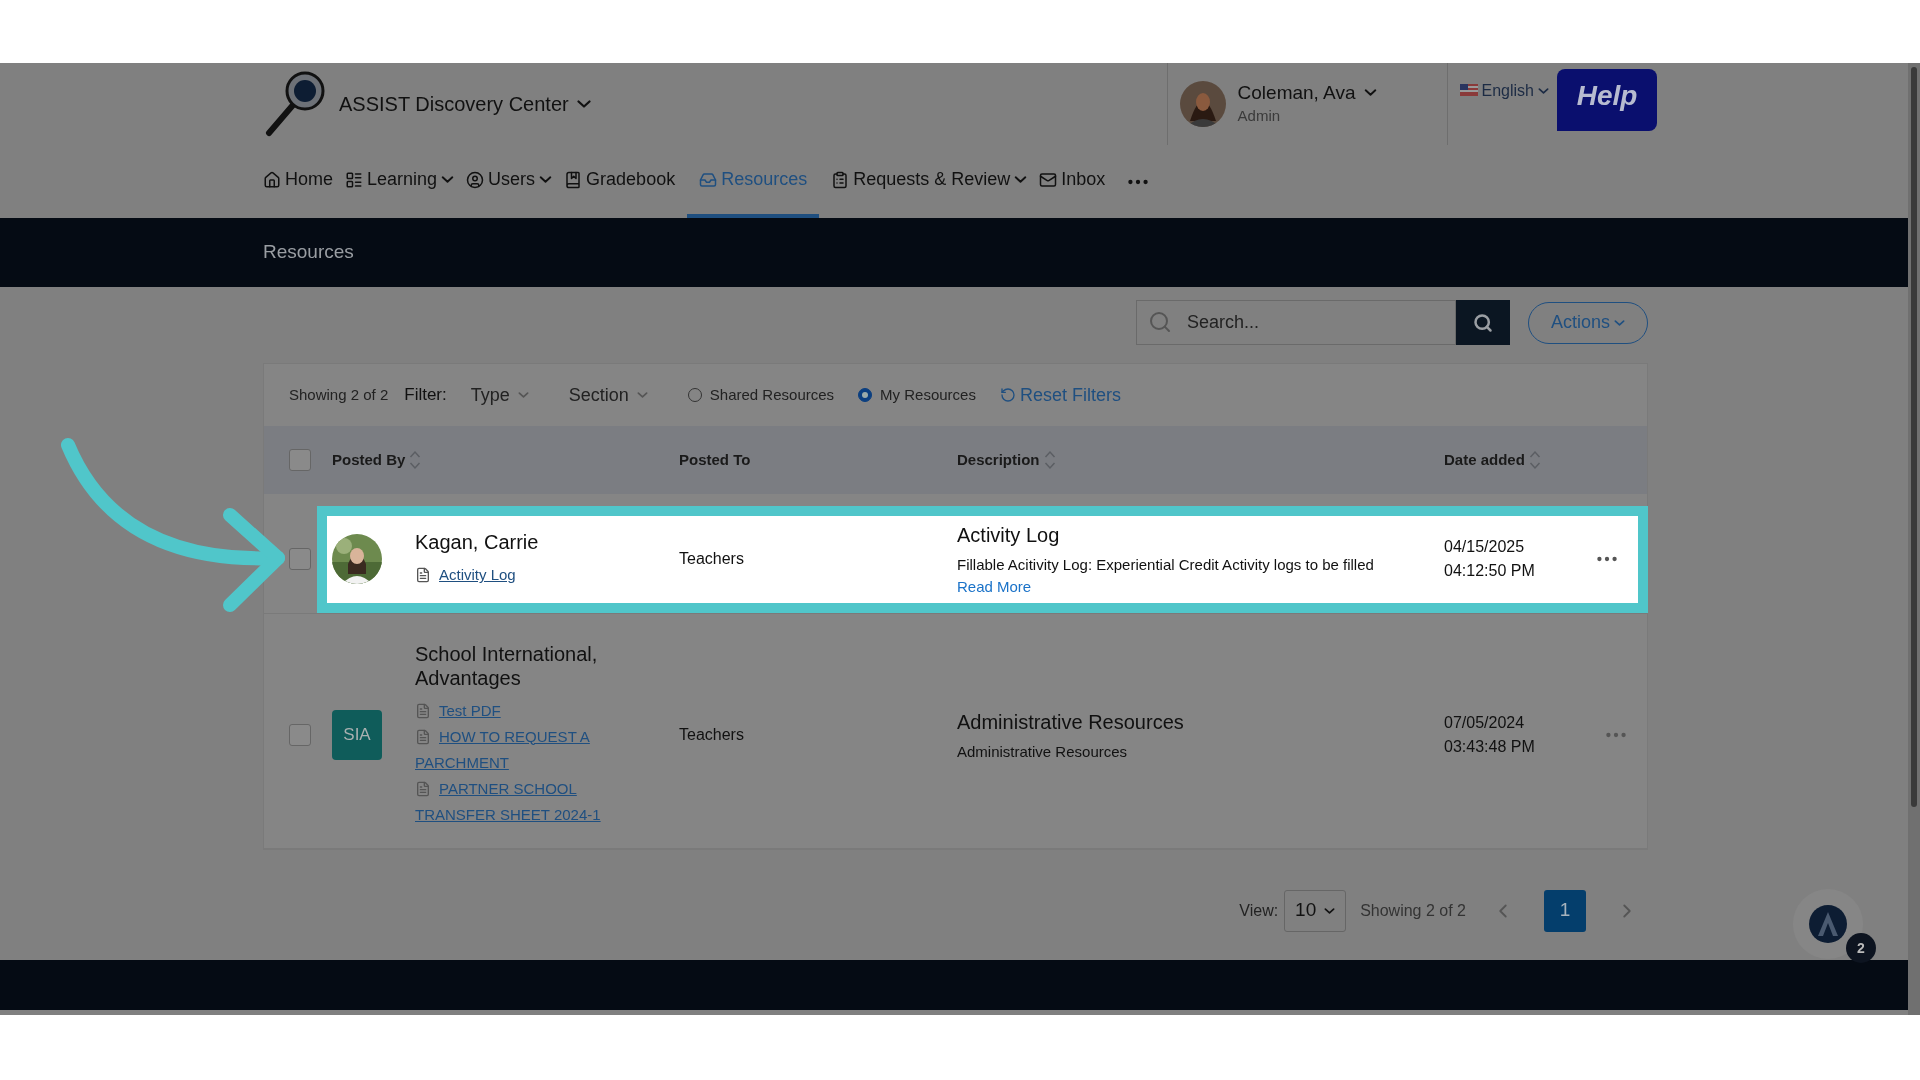  I want to click on resource-title: Activity Log, so click(1009, 535).